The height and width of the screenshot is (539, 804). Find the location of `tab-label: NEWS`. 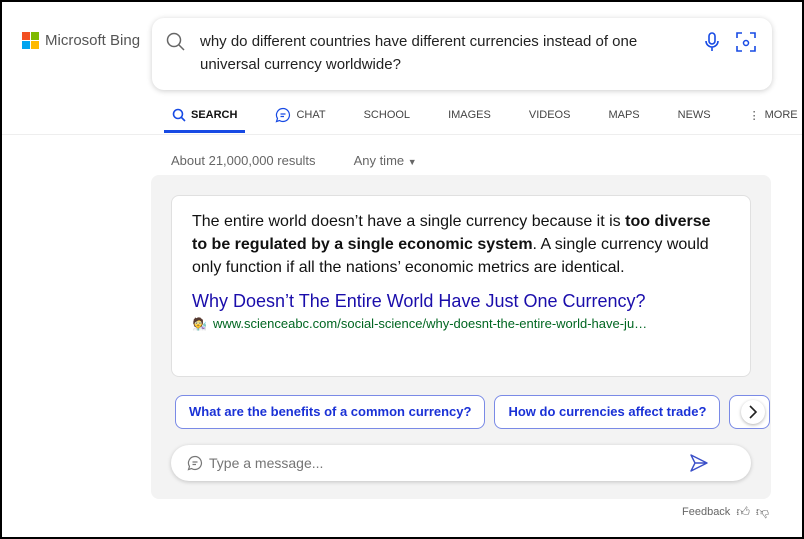

tab-label: NEWS is located at coordinates (694, 115).